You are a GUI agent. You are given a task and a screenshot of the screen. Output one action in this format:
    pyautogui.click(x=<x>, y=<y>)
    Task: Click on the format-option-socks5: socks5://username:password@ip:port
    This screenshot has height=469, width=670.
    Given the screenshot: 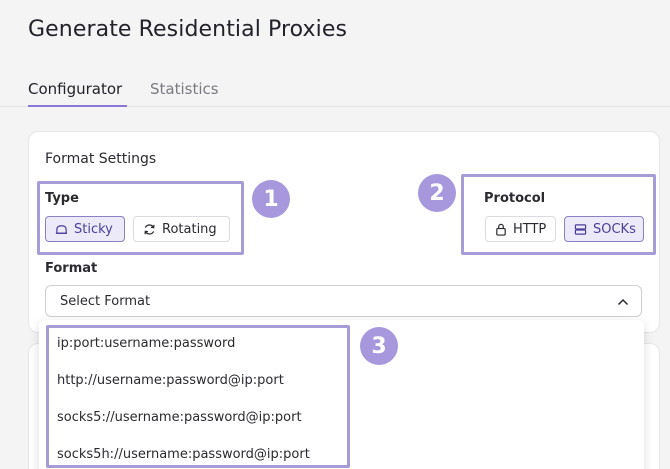 What is the action you would take?
    pyautogui.click(x=179, y=417)
    